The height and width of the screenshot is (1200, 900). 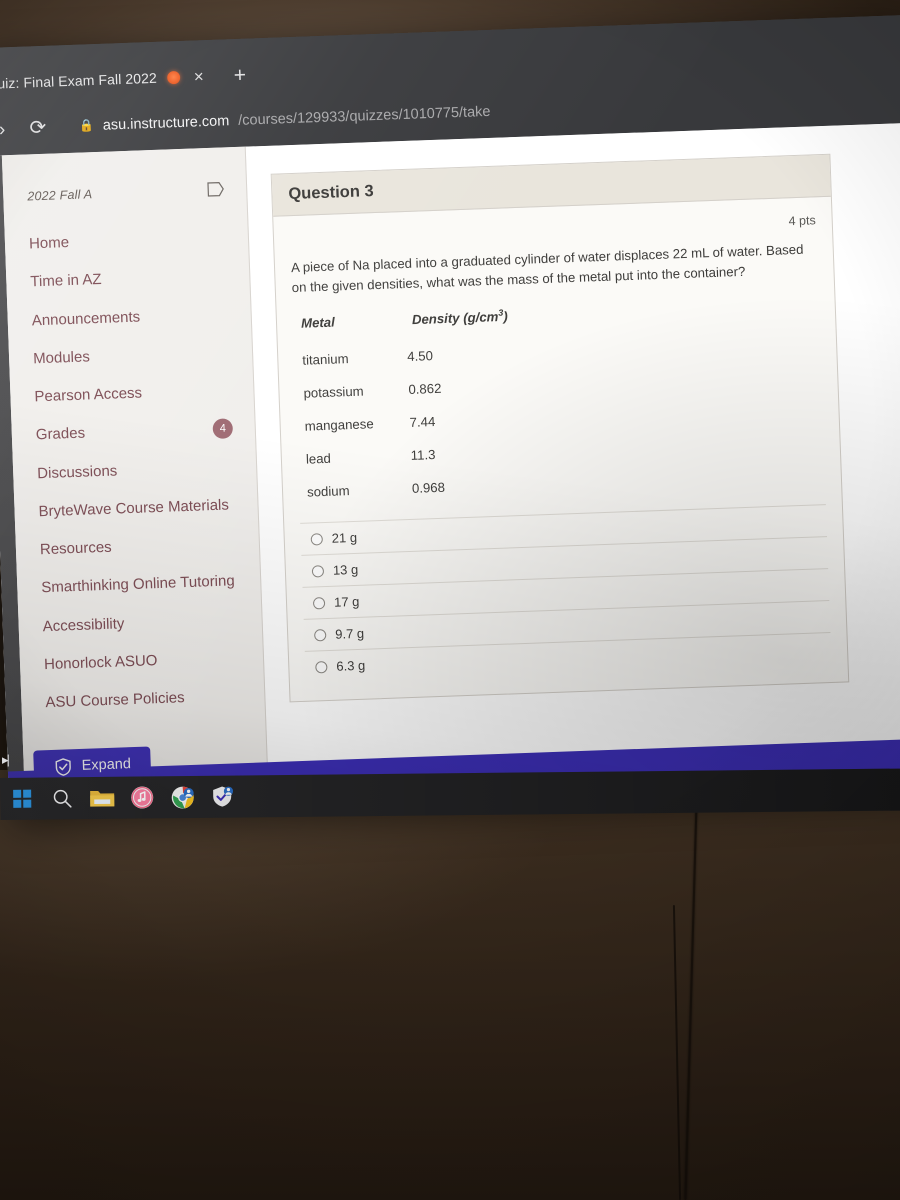 I want to click on lock-icon: 🔒, so click(x=86, y=125).